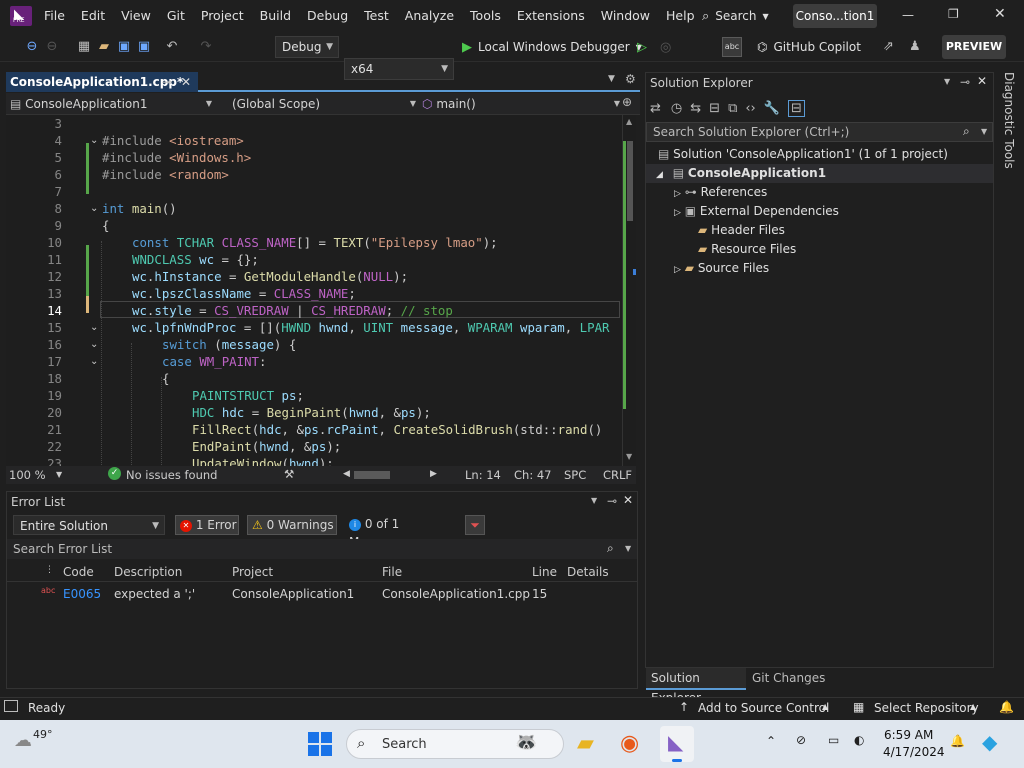  What do you see at coordinates (772, 108) in the screenshot?
I see `properties-icon: 🔧` at bounding box center [772, 108].